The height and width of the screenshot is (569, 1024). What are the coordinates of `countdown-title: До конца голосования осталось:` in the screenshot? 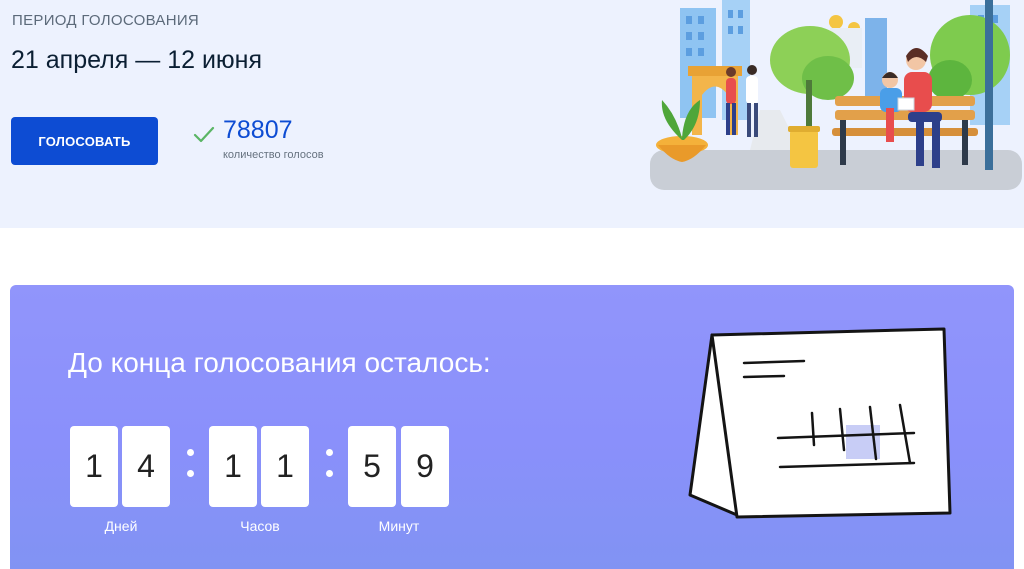 It's located at (279, 362).